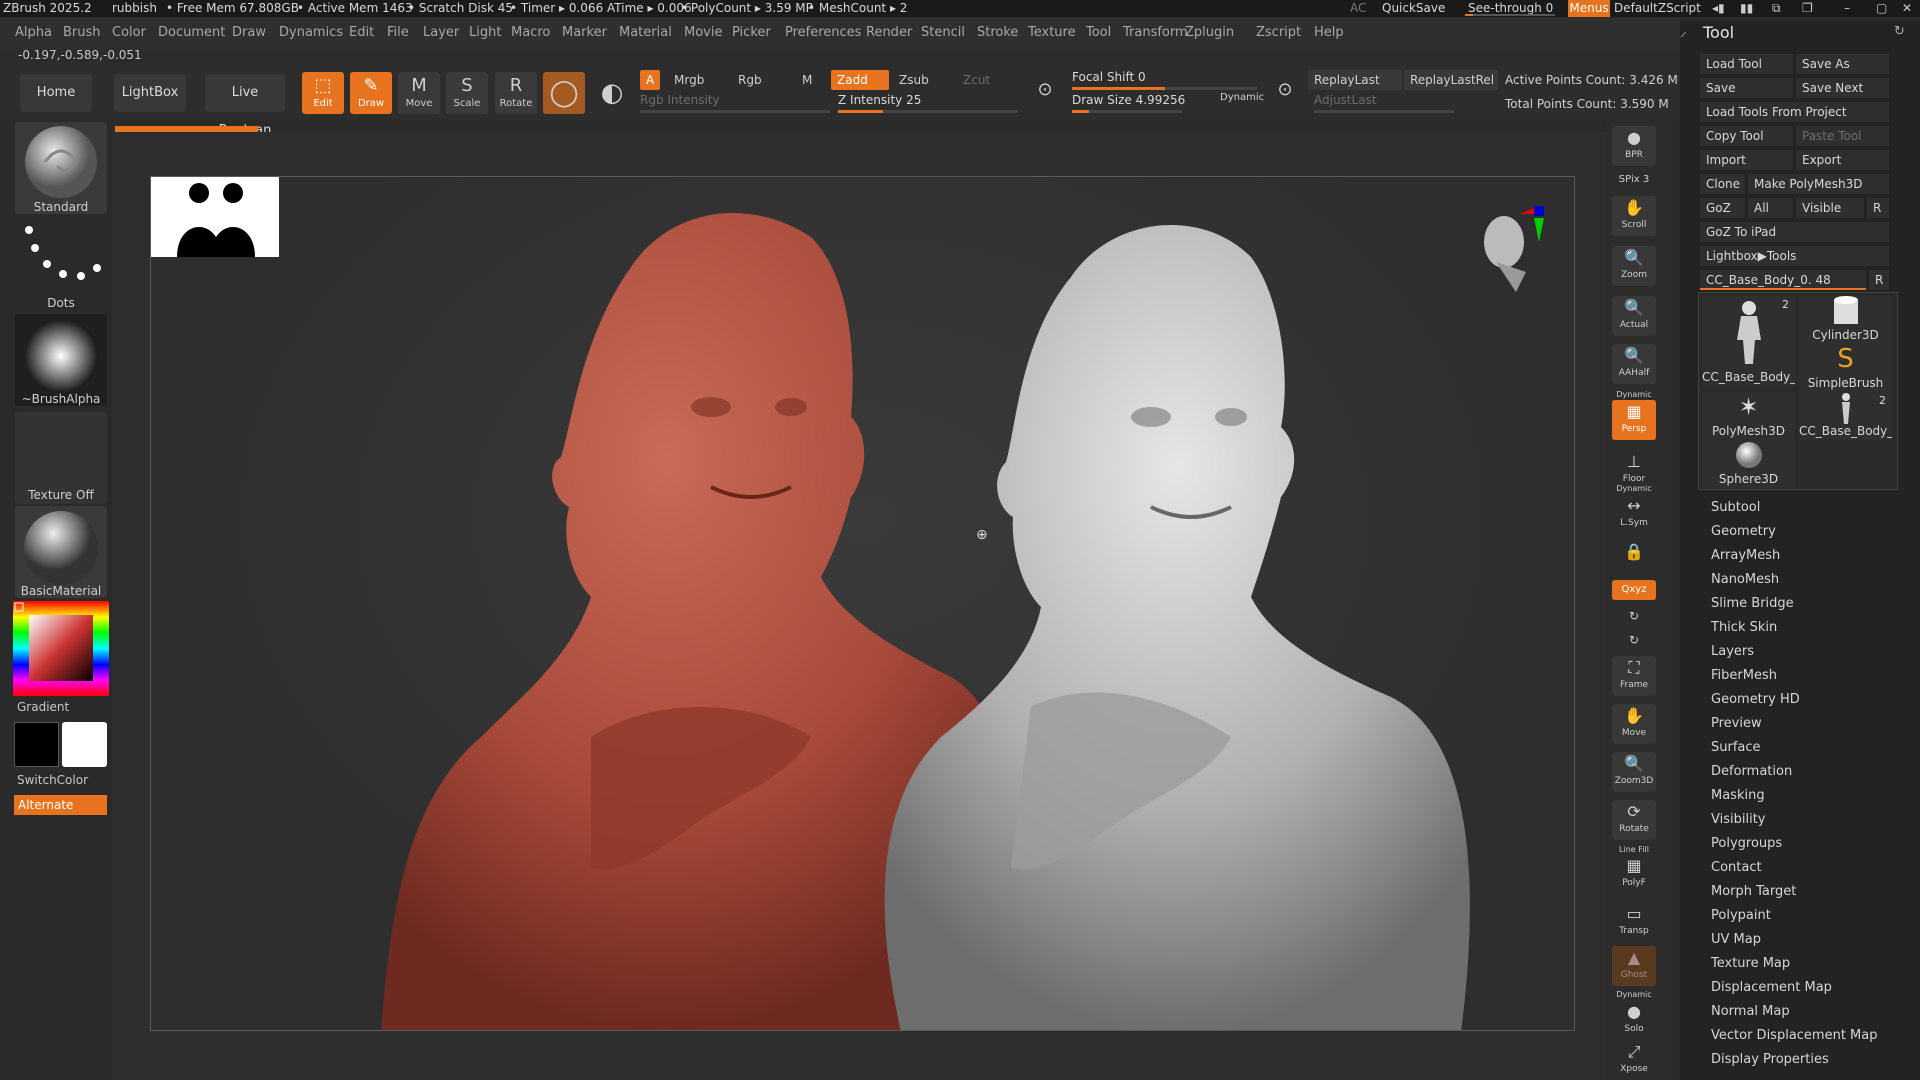  What do you see at coordinates (1657, 8) in the screenshot?
I see `default-script: DefaultZScript` at bounding box center [1657, 8].